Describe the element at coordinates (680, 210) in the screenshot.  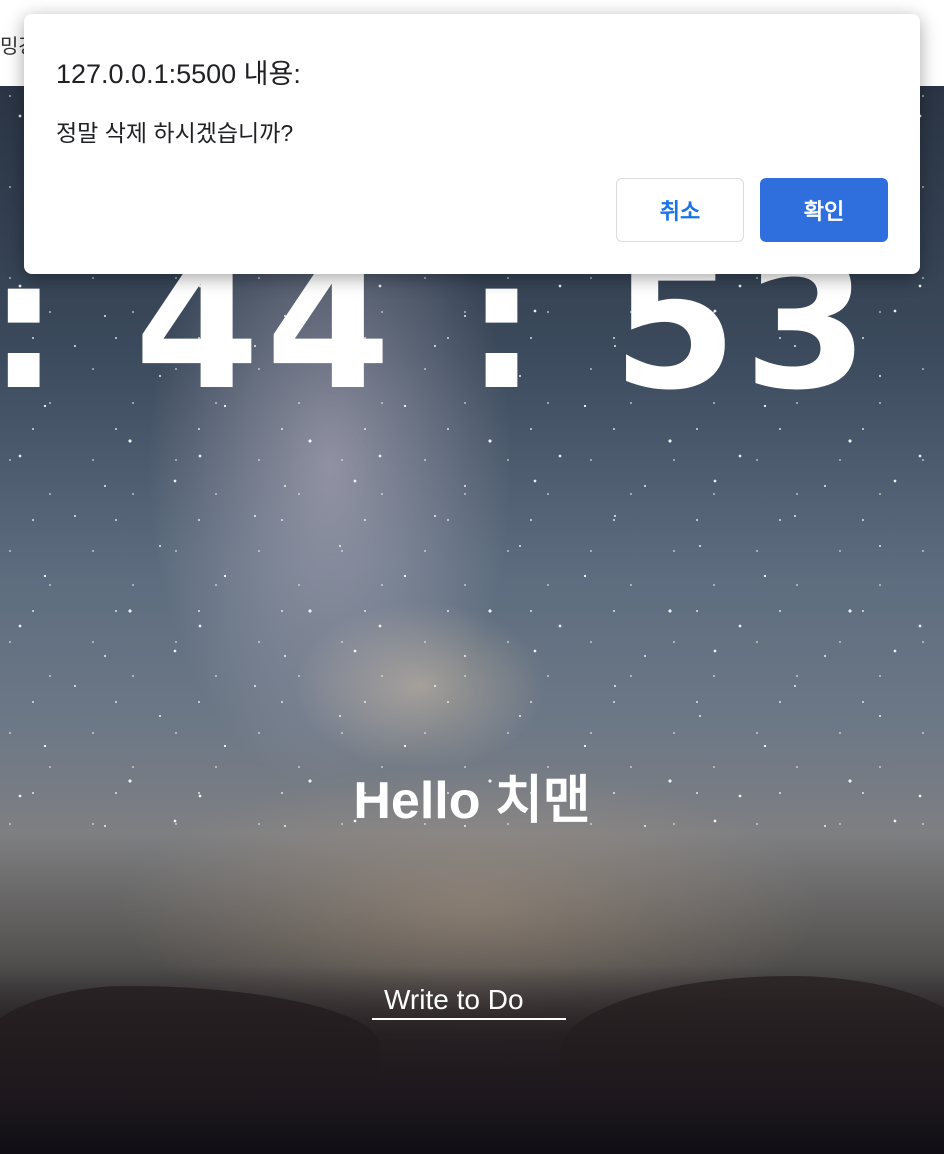
I see `cancel-button: 취소` at that location.